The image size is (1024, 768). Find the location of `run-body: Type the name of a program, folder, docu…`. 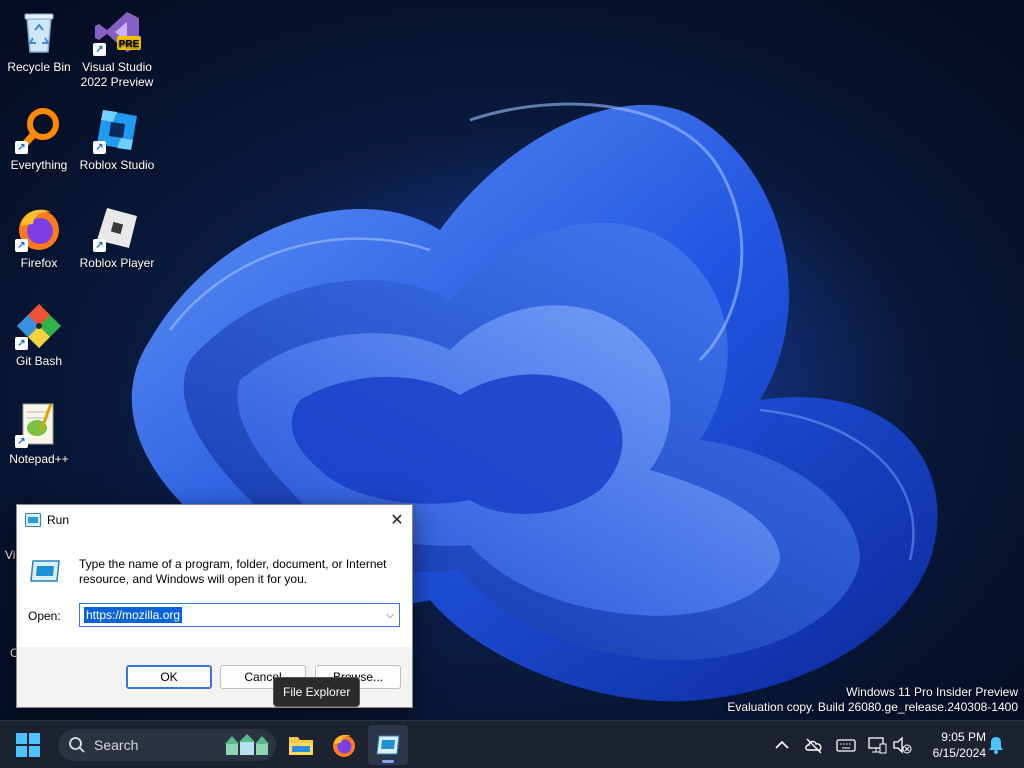

run-body: Type the name of a program, folder, docu… is located at coordinates (214, 591).